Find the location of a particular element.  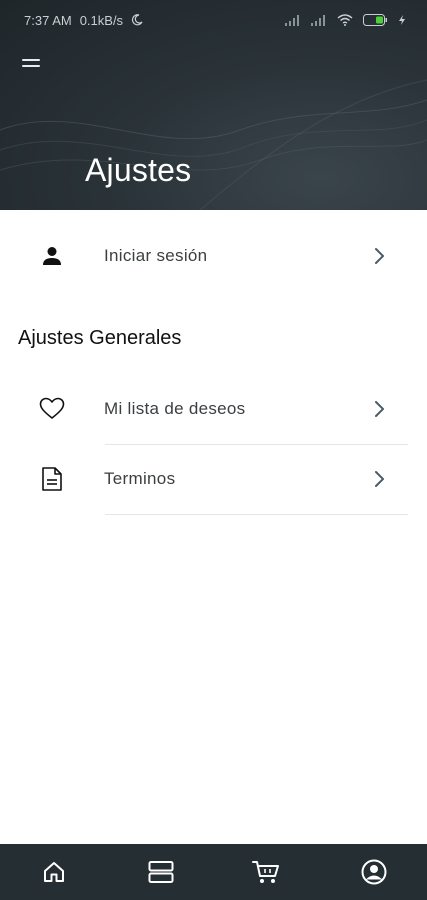

wishlist-row: Mi lista de deseos is located at coordinates (213, 409).